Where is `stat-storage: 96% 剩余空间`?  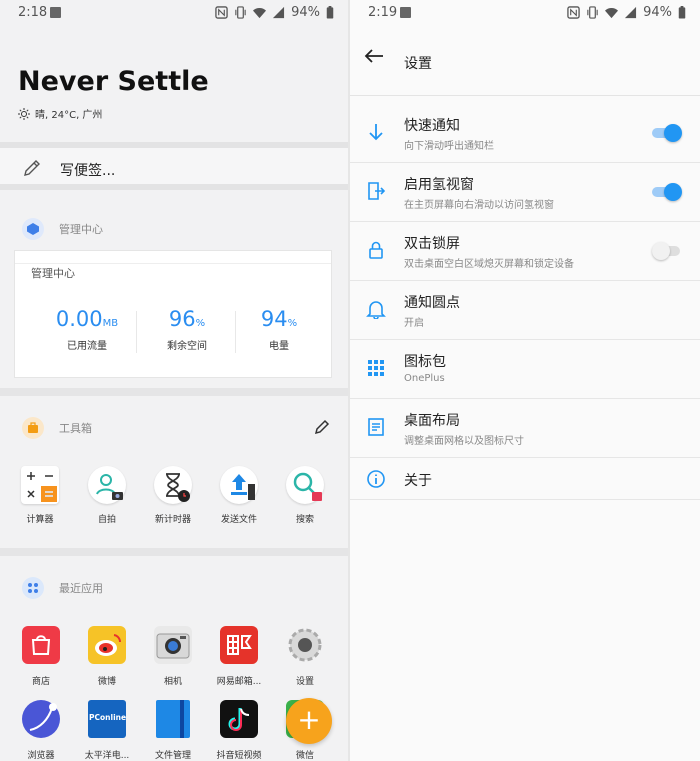 stat-storage: 96% 剩余空间 is located at coordinates (187, 329).